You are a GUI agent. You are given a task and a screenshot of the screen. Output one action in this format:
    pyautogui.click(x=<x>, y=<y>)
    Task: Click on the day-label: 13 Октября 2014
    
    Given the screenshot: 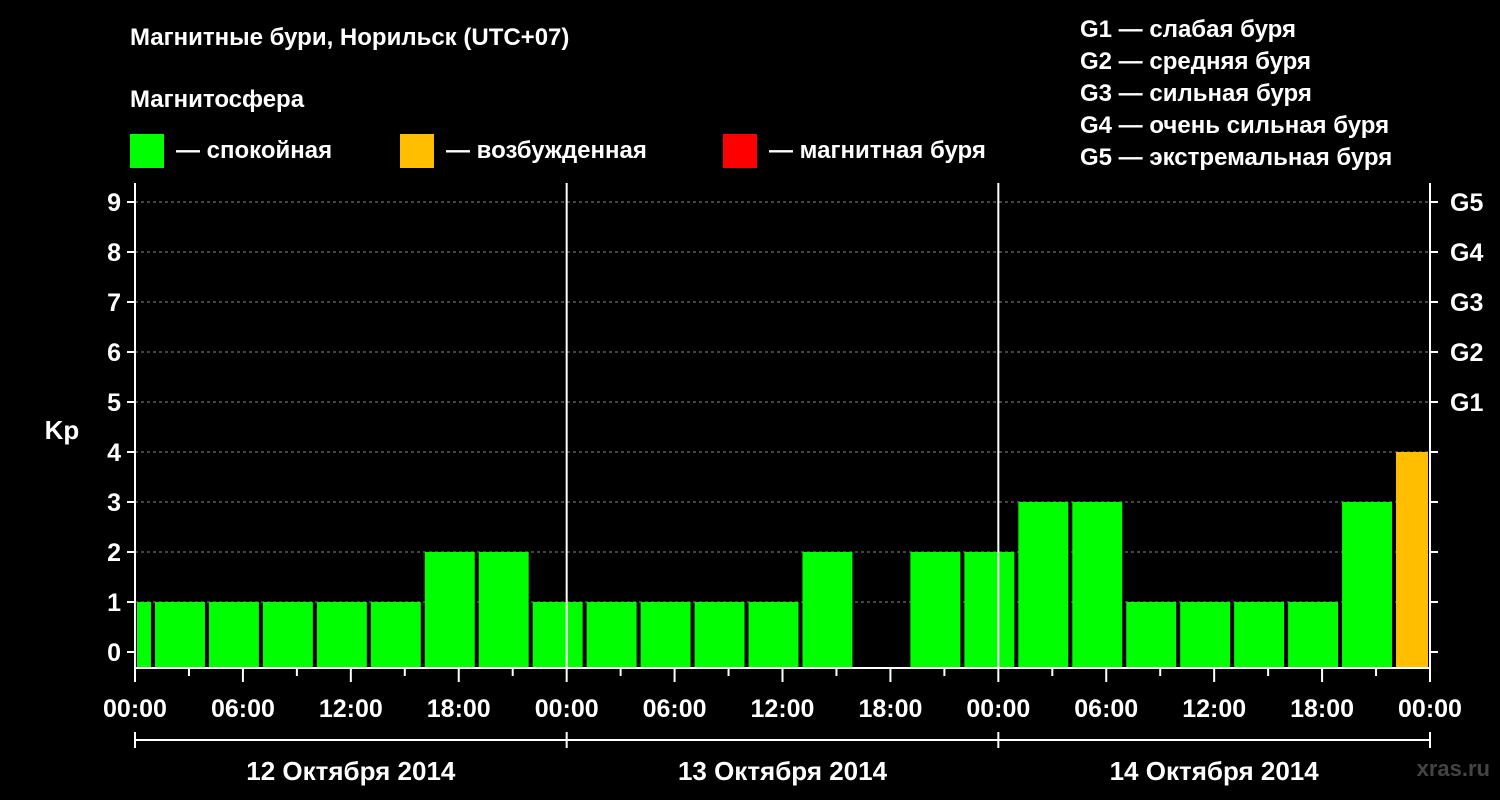 What is the action you would take?
    pyautogui.click(x=783, y=771)
    